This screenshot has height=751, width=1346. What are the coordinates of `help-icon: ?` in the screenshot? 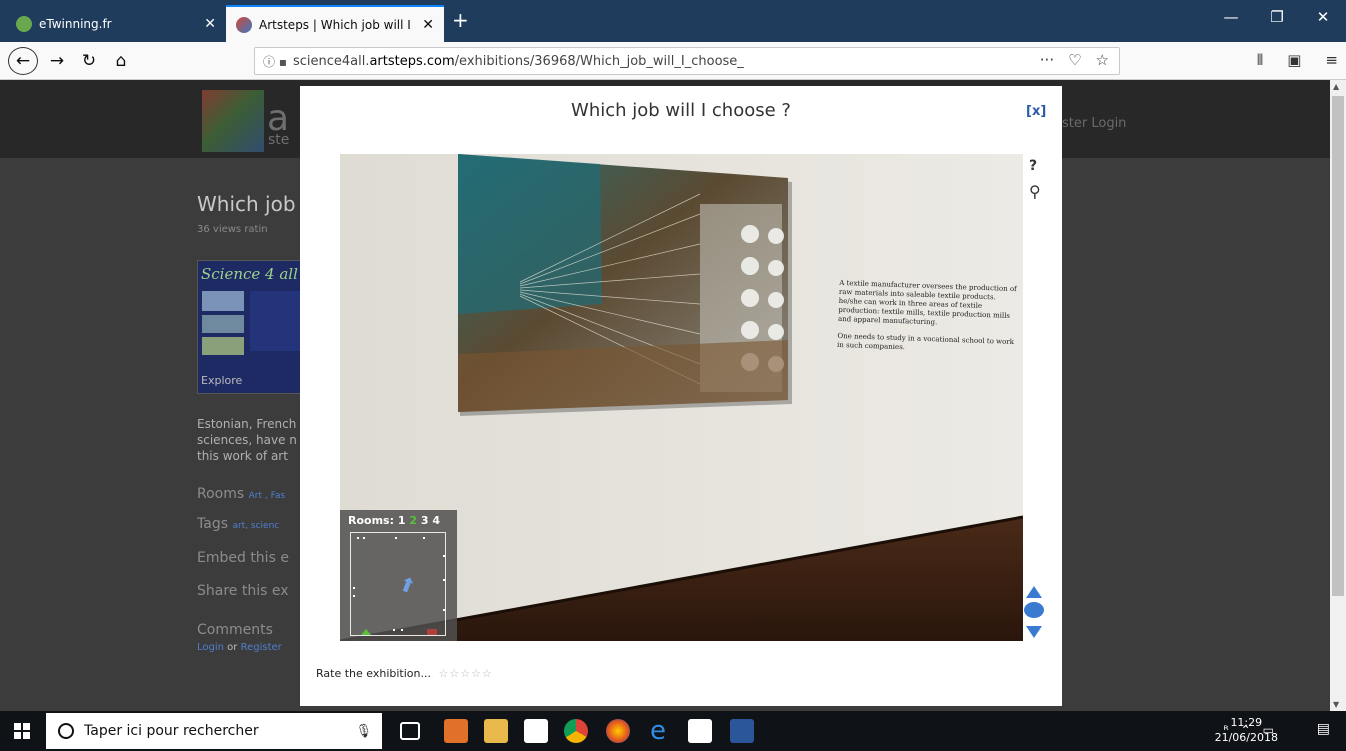 It's located at (1033, 166).